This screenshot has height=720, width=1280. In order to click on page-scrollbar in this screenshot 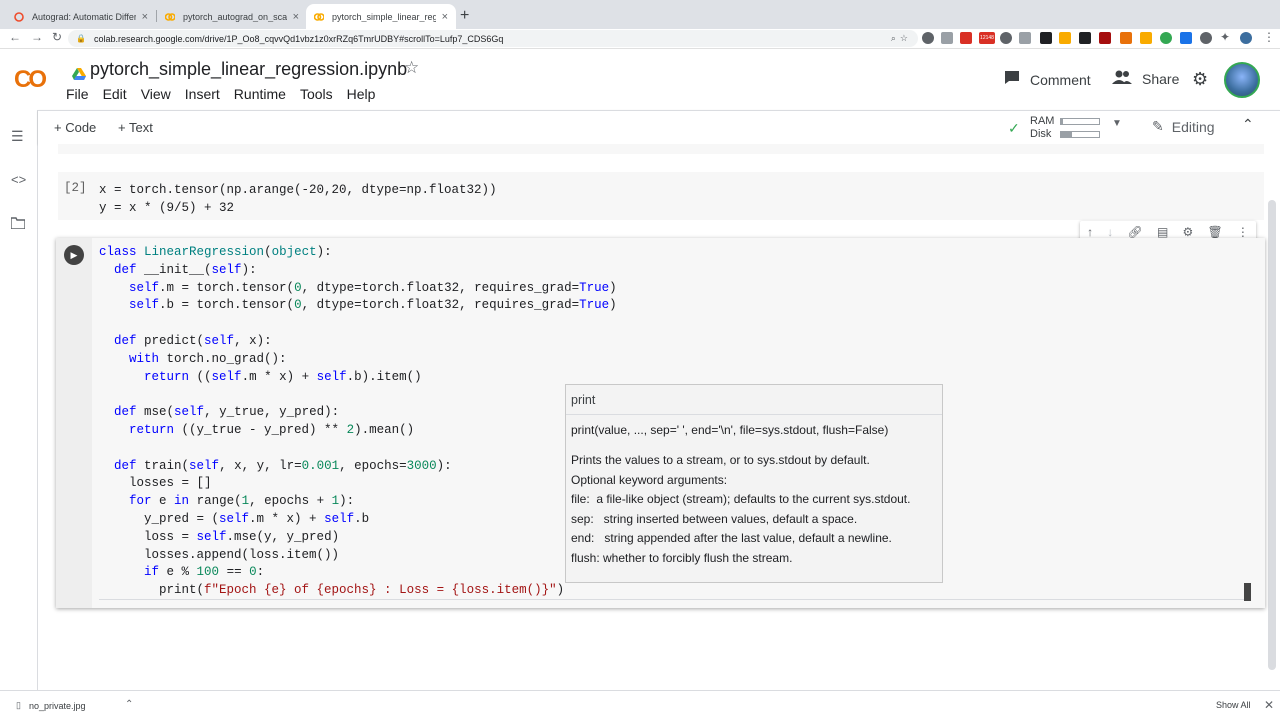, I will do `click(1272, 435)`.